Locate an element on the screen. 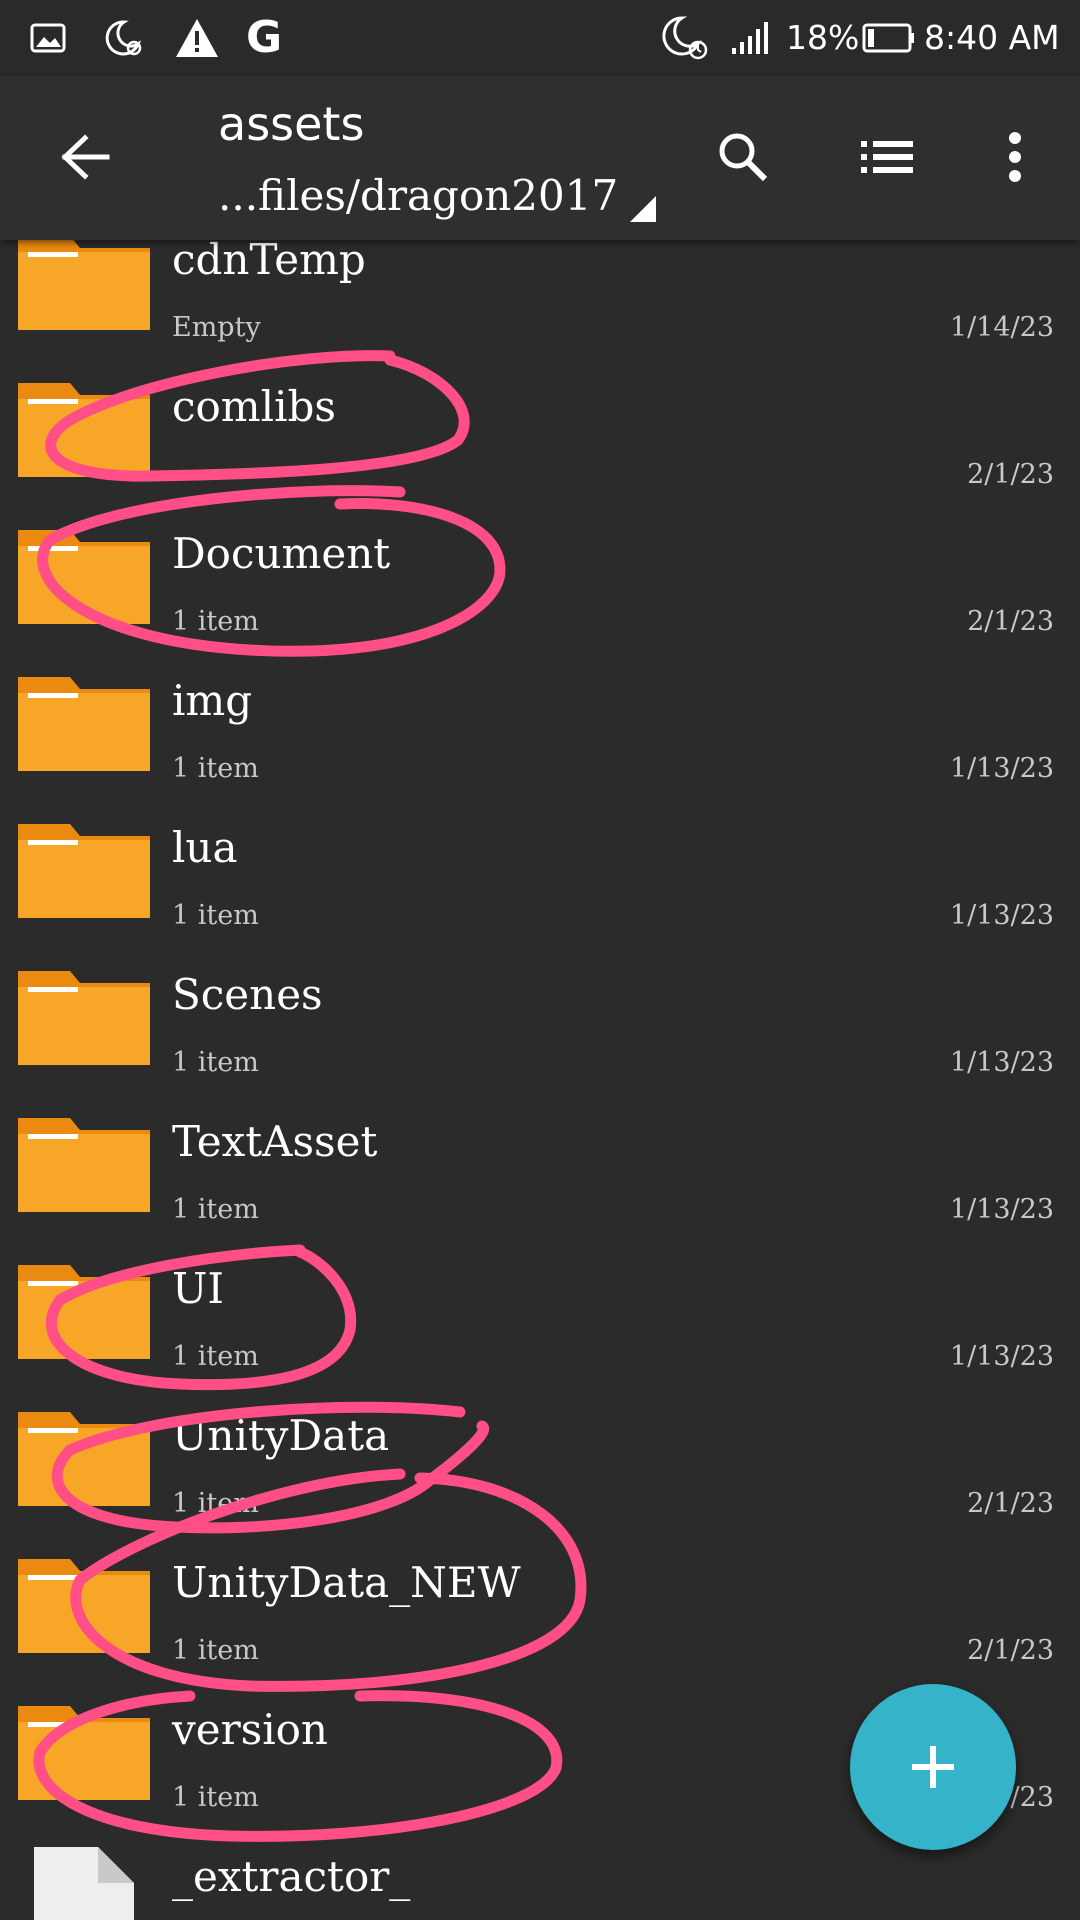 This screenshot has width=1080, height=1920. item-name: Scenes is located at coordinates (247, 994).